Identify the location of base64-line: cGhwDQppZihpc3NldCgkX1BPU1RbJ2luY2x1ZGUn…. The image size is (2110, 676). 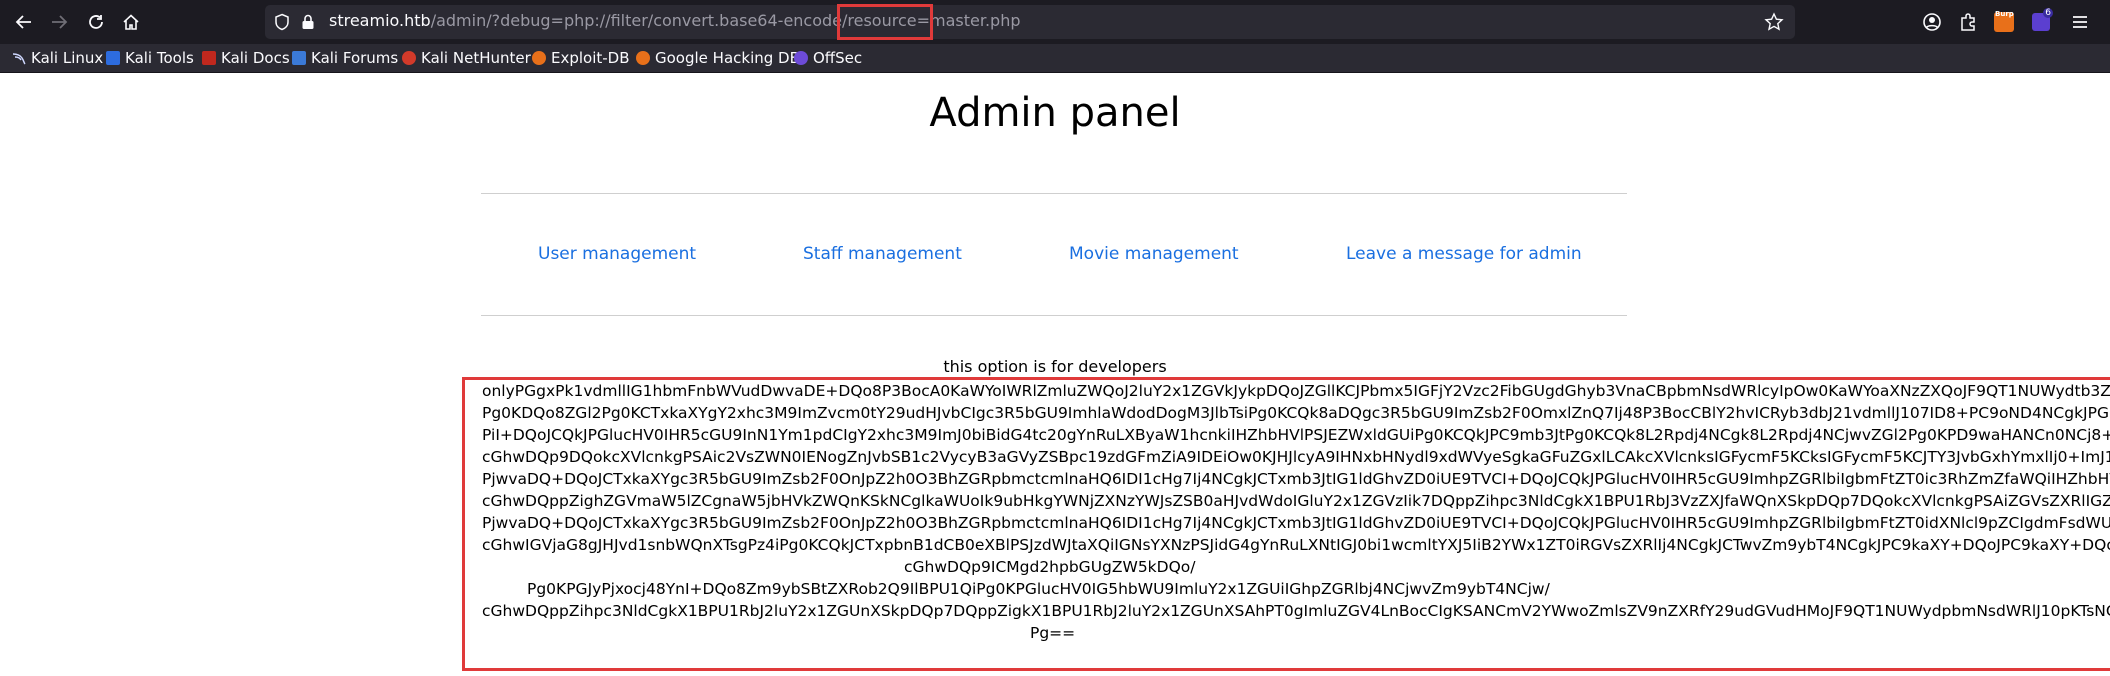
(1296, 611).